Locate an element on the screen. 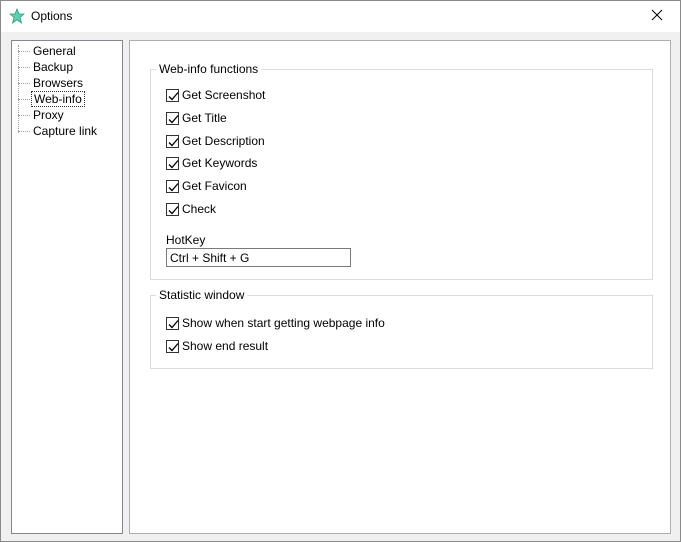 The height and width of the screenshot is (542, 681). star-icon is located at coordinates (17, 15).